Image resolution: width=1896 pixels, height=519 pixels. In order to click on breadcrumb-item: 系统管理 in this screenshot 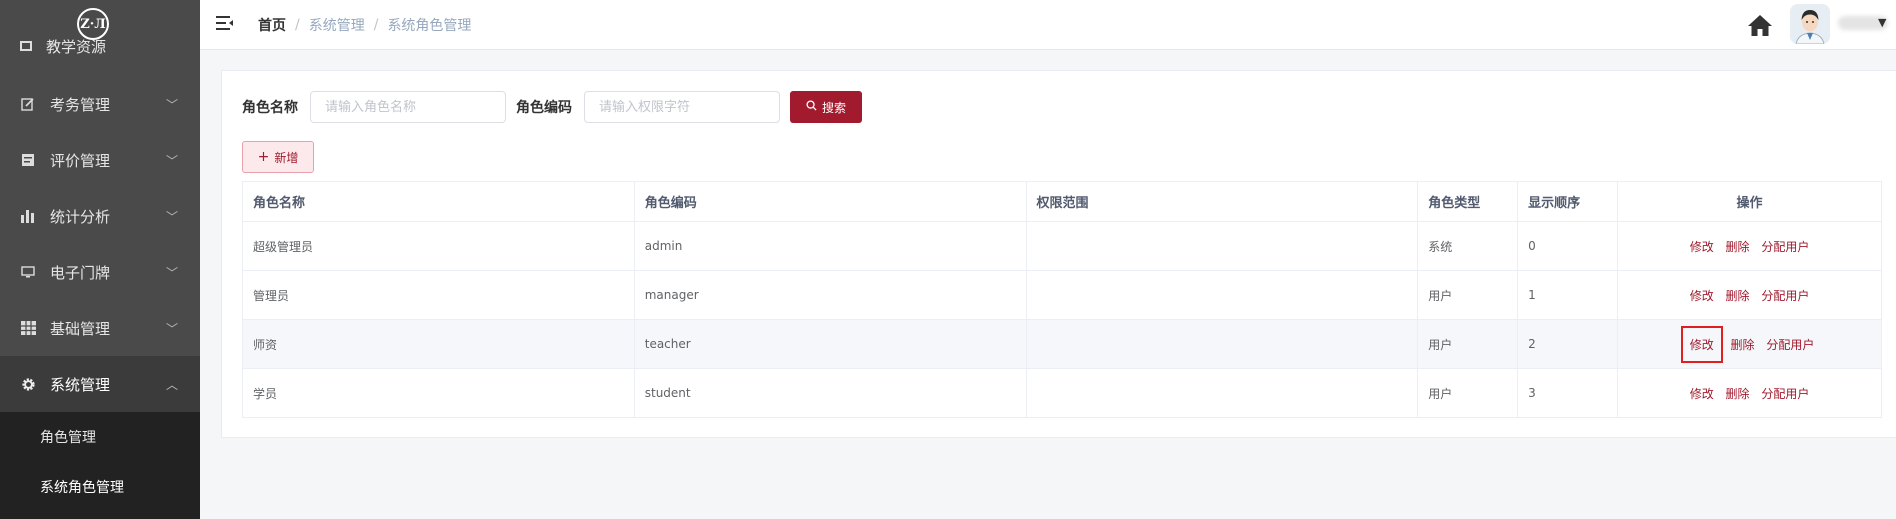, I will do `click(337, 25)`.